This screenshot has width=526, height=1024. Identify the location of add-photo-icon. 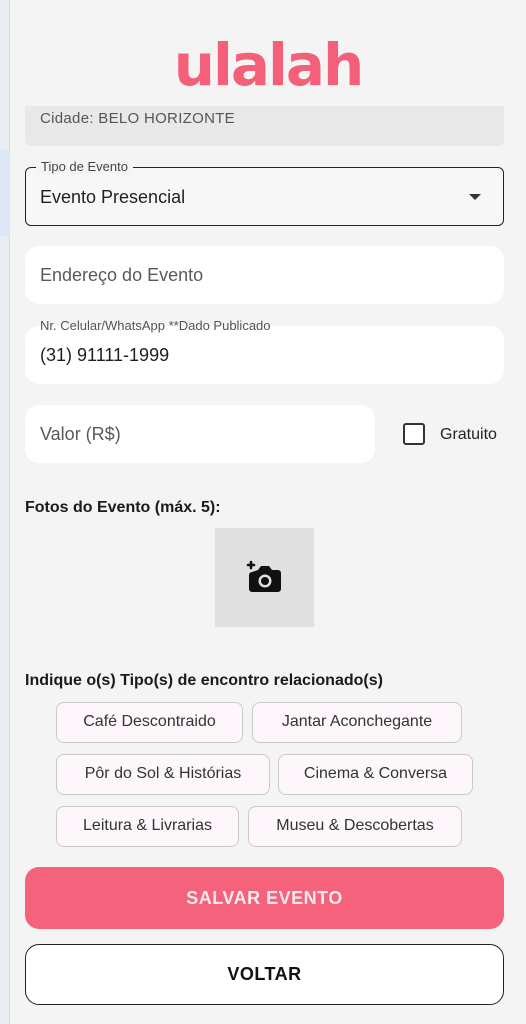
(263, 576).